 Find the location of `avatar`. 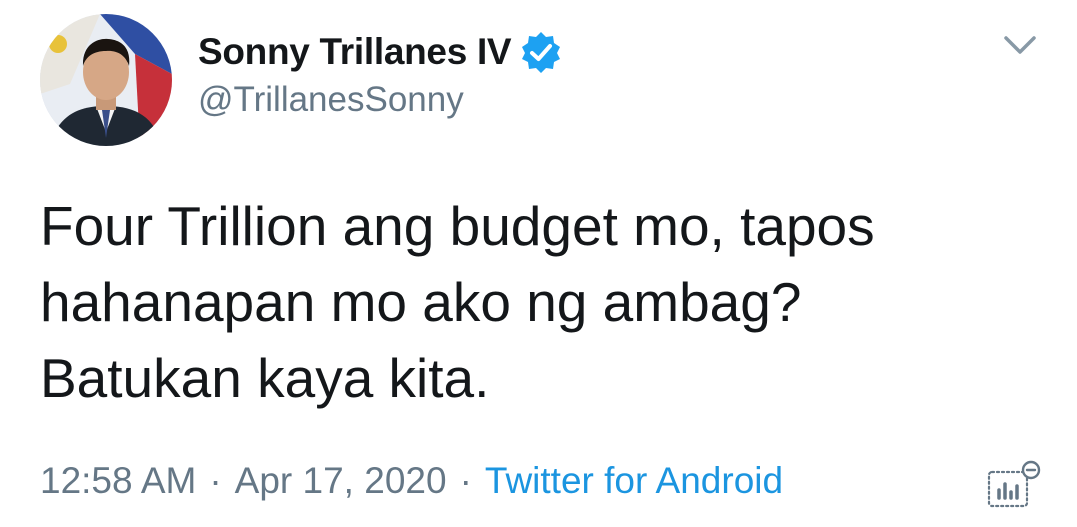

avatar is located at coordinates (106, 80).